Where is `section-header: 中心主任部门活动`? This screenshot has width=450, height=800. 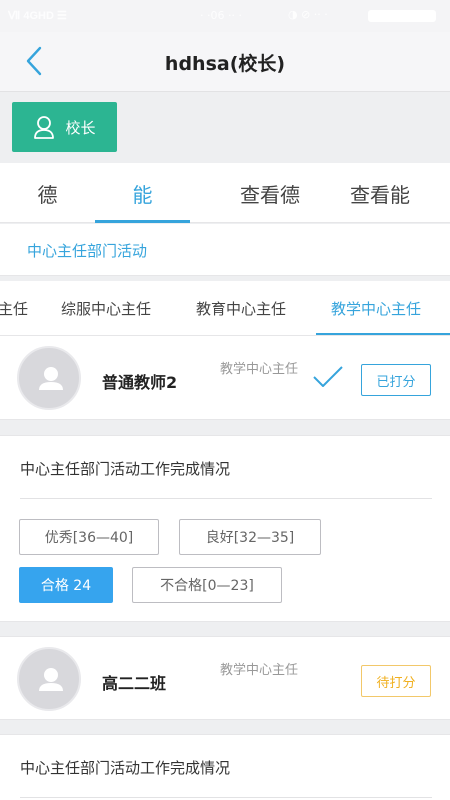 section-header: 中心主任部门活动 is located at coordinates (225, 250).